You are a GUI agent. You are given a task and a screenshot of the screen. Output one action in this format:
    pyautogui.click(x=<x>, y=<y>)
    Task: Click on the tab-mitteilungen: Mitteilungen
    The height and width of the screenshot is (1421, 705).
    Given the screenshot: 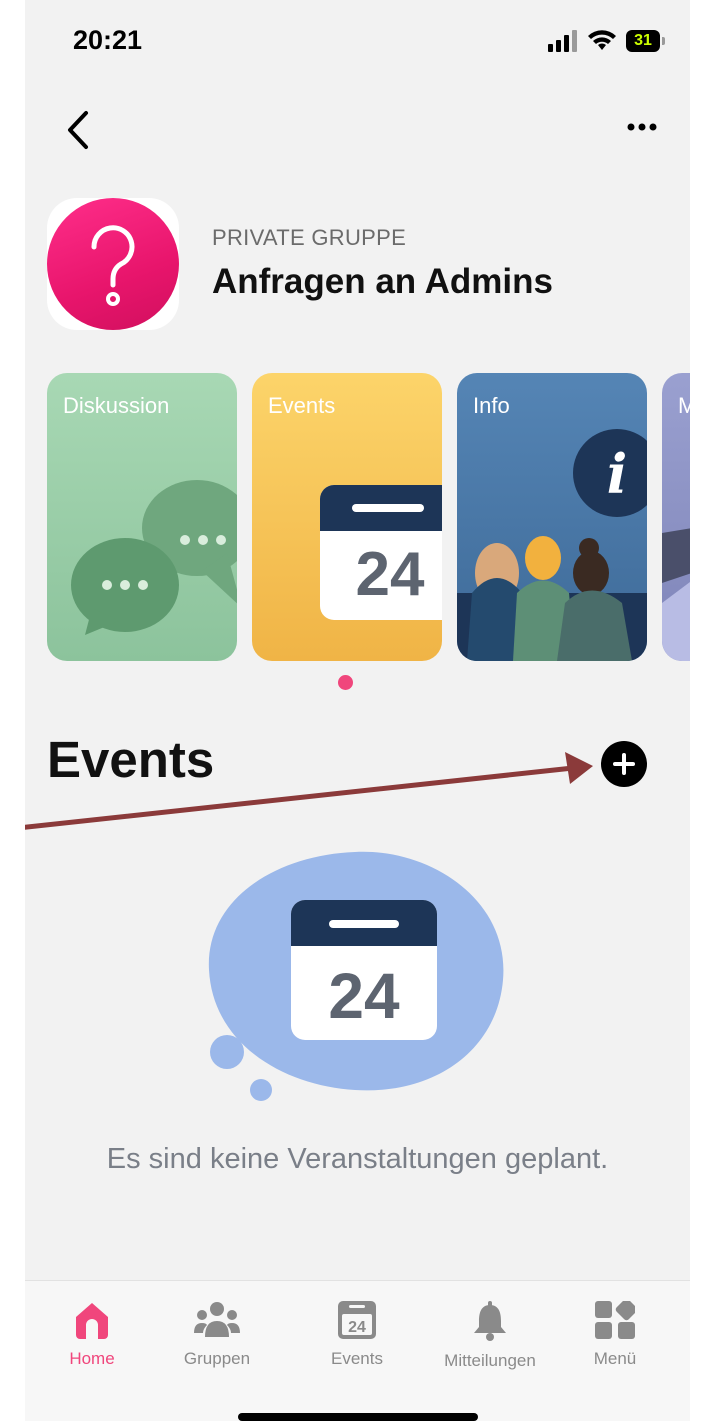 What is the action you would take?
    pyautogui.click(x=490, y=1336)
    